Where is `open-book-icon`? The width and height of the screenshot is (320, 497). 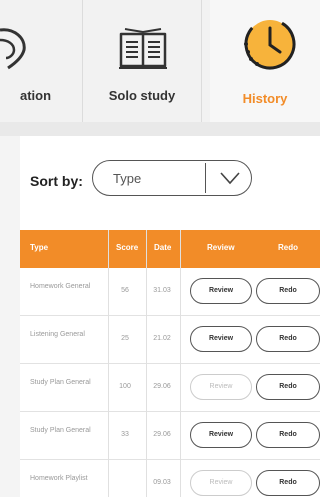 open-book-icon is located at coordinates (143, 48).